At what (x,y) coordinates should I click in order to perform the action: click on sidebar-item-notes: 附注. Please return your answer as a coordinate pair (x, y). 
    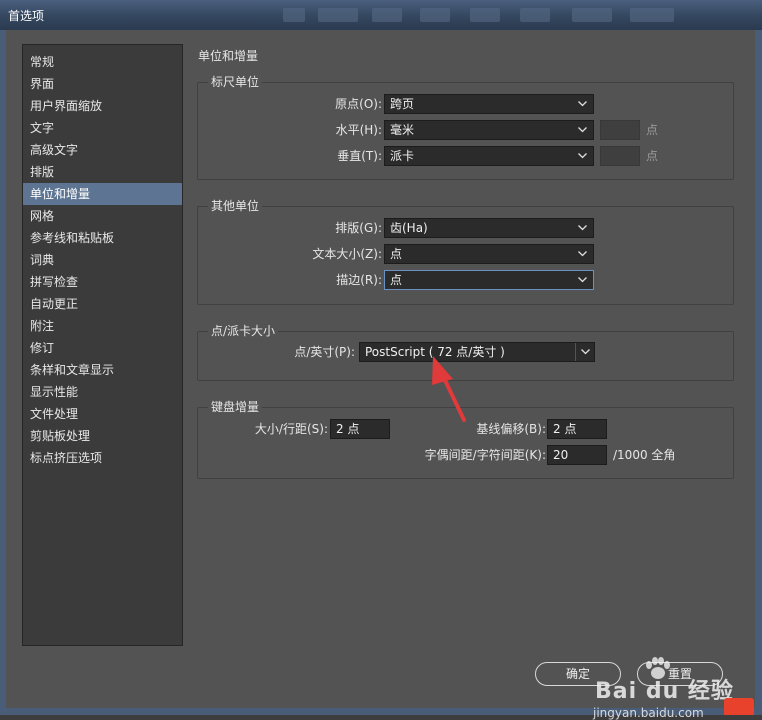
    Looking at the image, I should click on (102, 326).